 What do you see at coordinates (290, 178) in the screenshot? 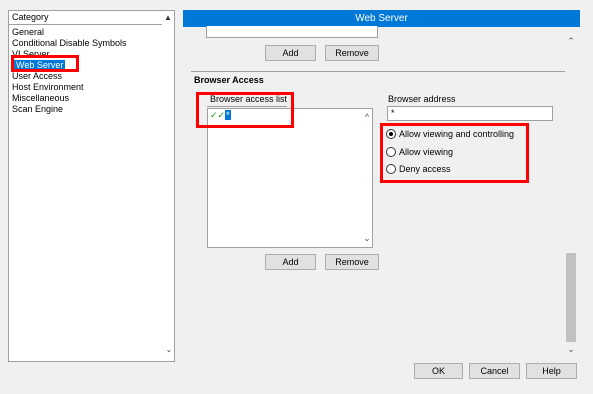
I see `browser-access-list: ✓✓* ^ ⌄` at bounding box center [290, 178].